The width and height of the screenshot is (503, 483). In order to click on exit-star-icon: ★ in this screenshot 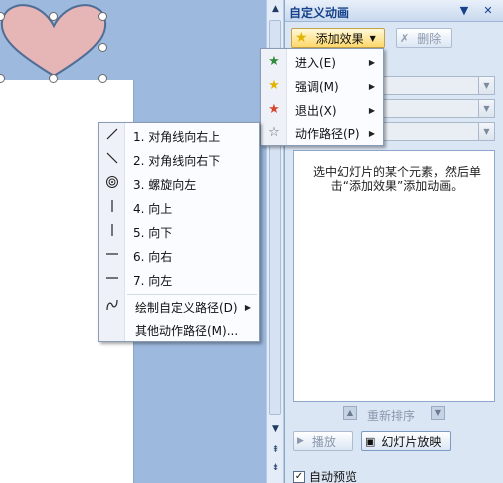, I will do `click(274, 109)`.